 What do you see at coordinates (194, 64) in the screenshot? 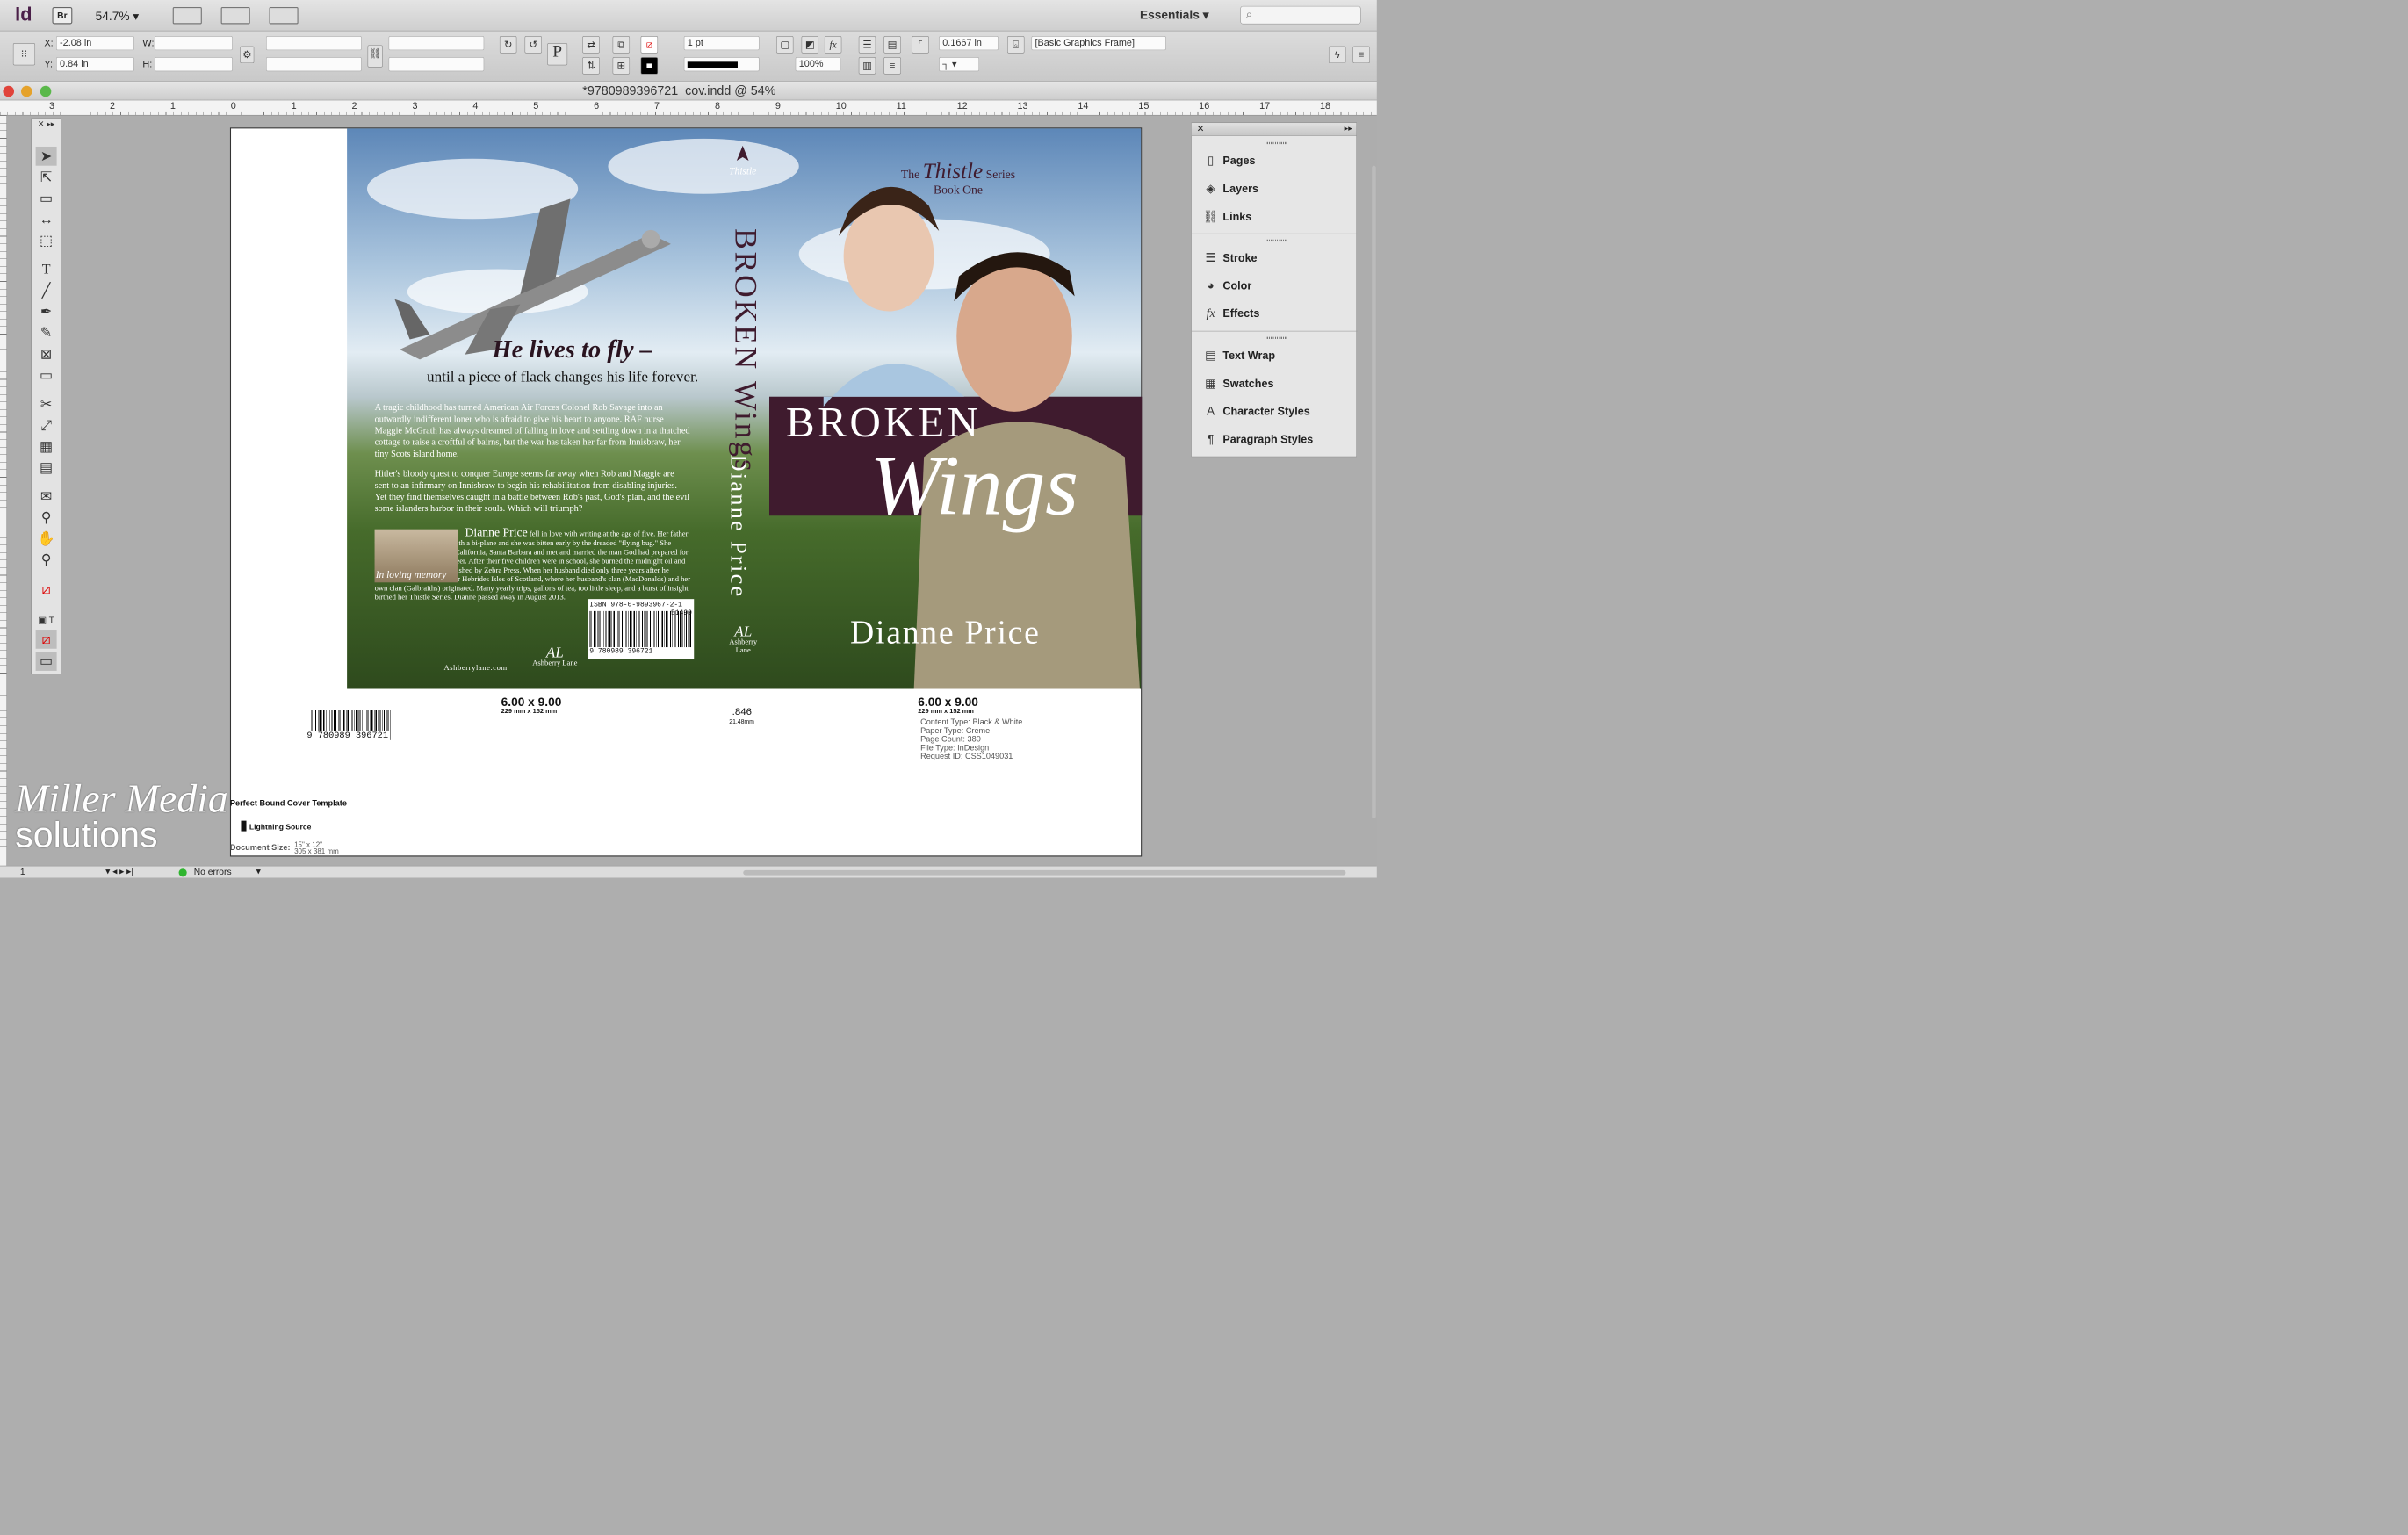
I see `height-field` at bounding box center [194, 64].